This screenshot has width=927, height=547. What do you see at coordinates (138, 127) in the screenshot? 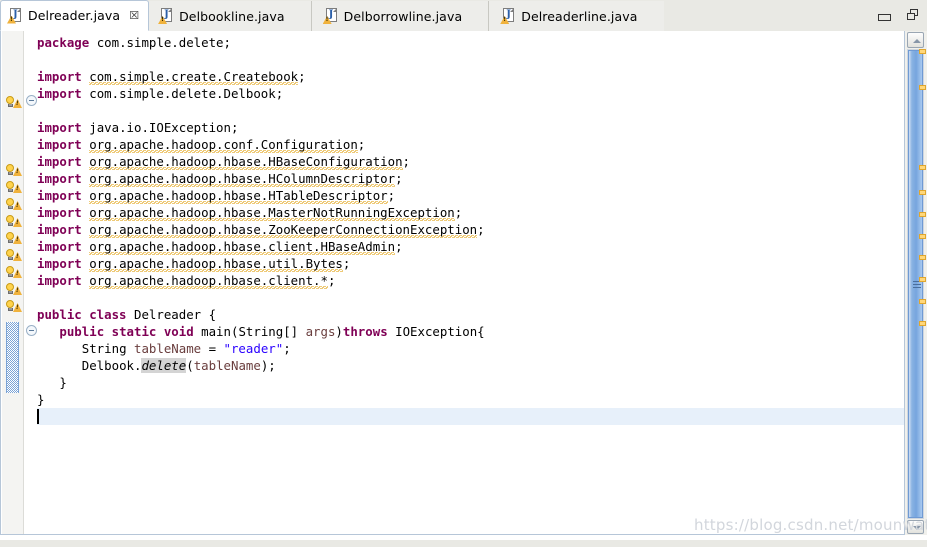
I see `code-line: import java.io.IOException;` at bounding box center [138, 127].